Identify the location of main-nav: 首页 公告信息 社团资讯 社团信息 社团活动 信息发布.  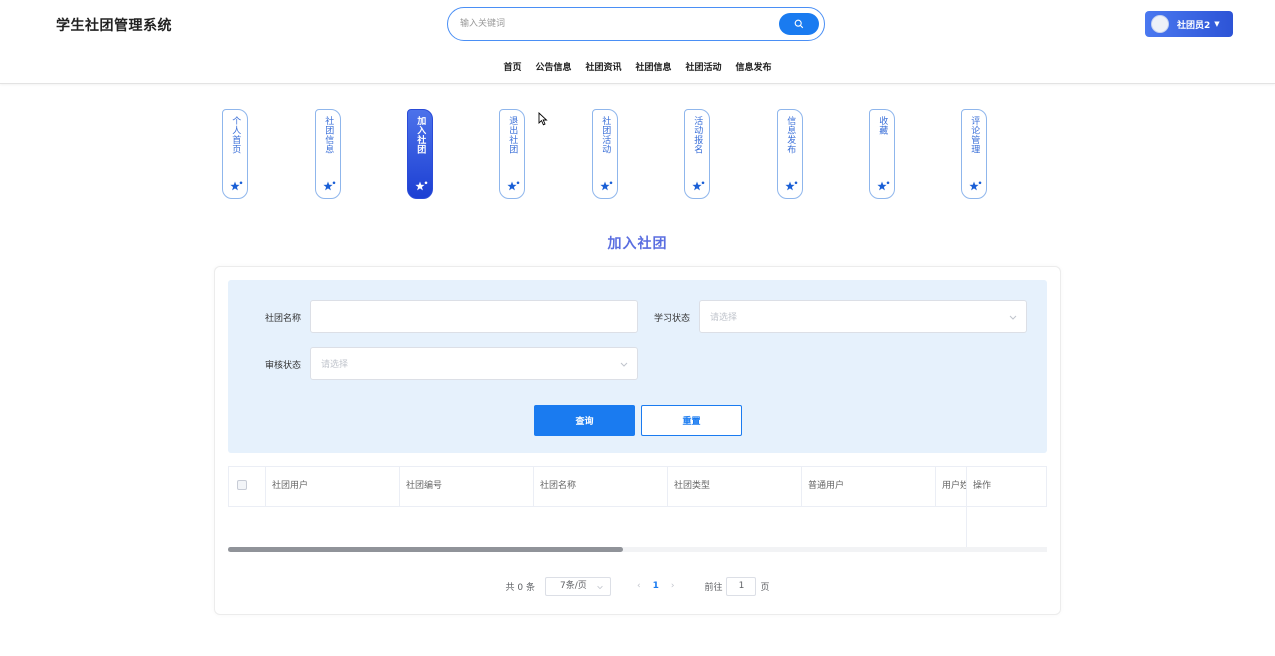
(637, 66).